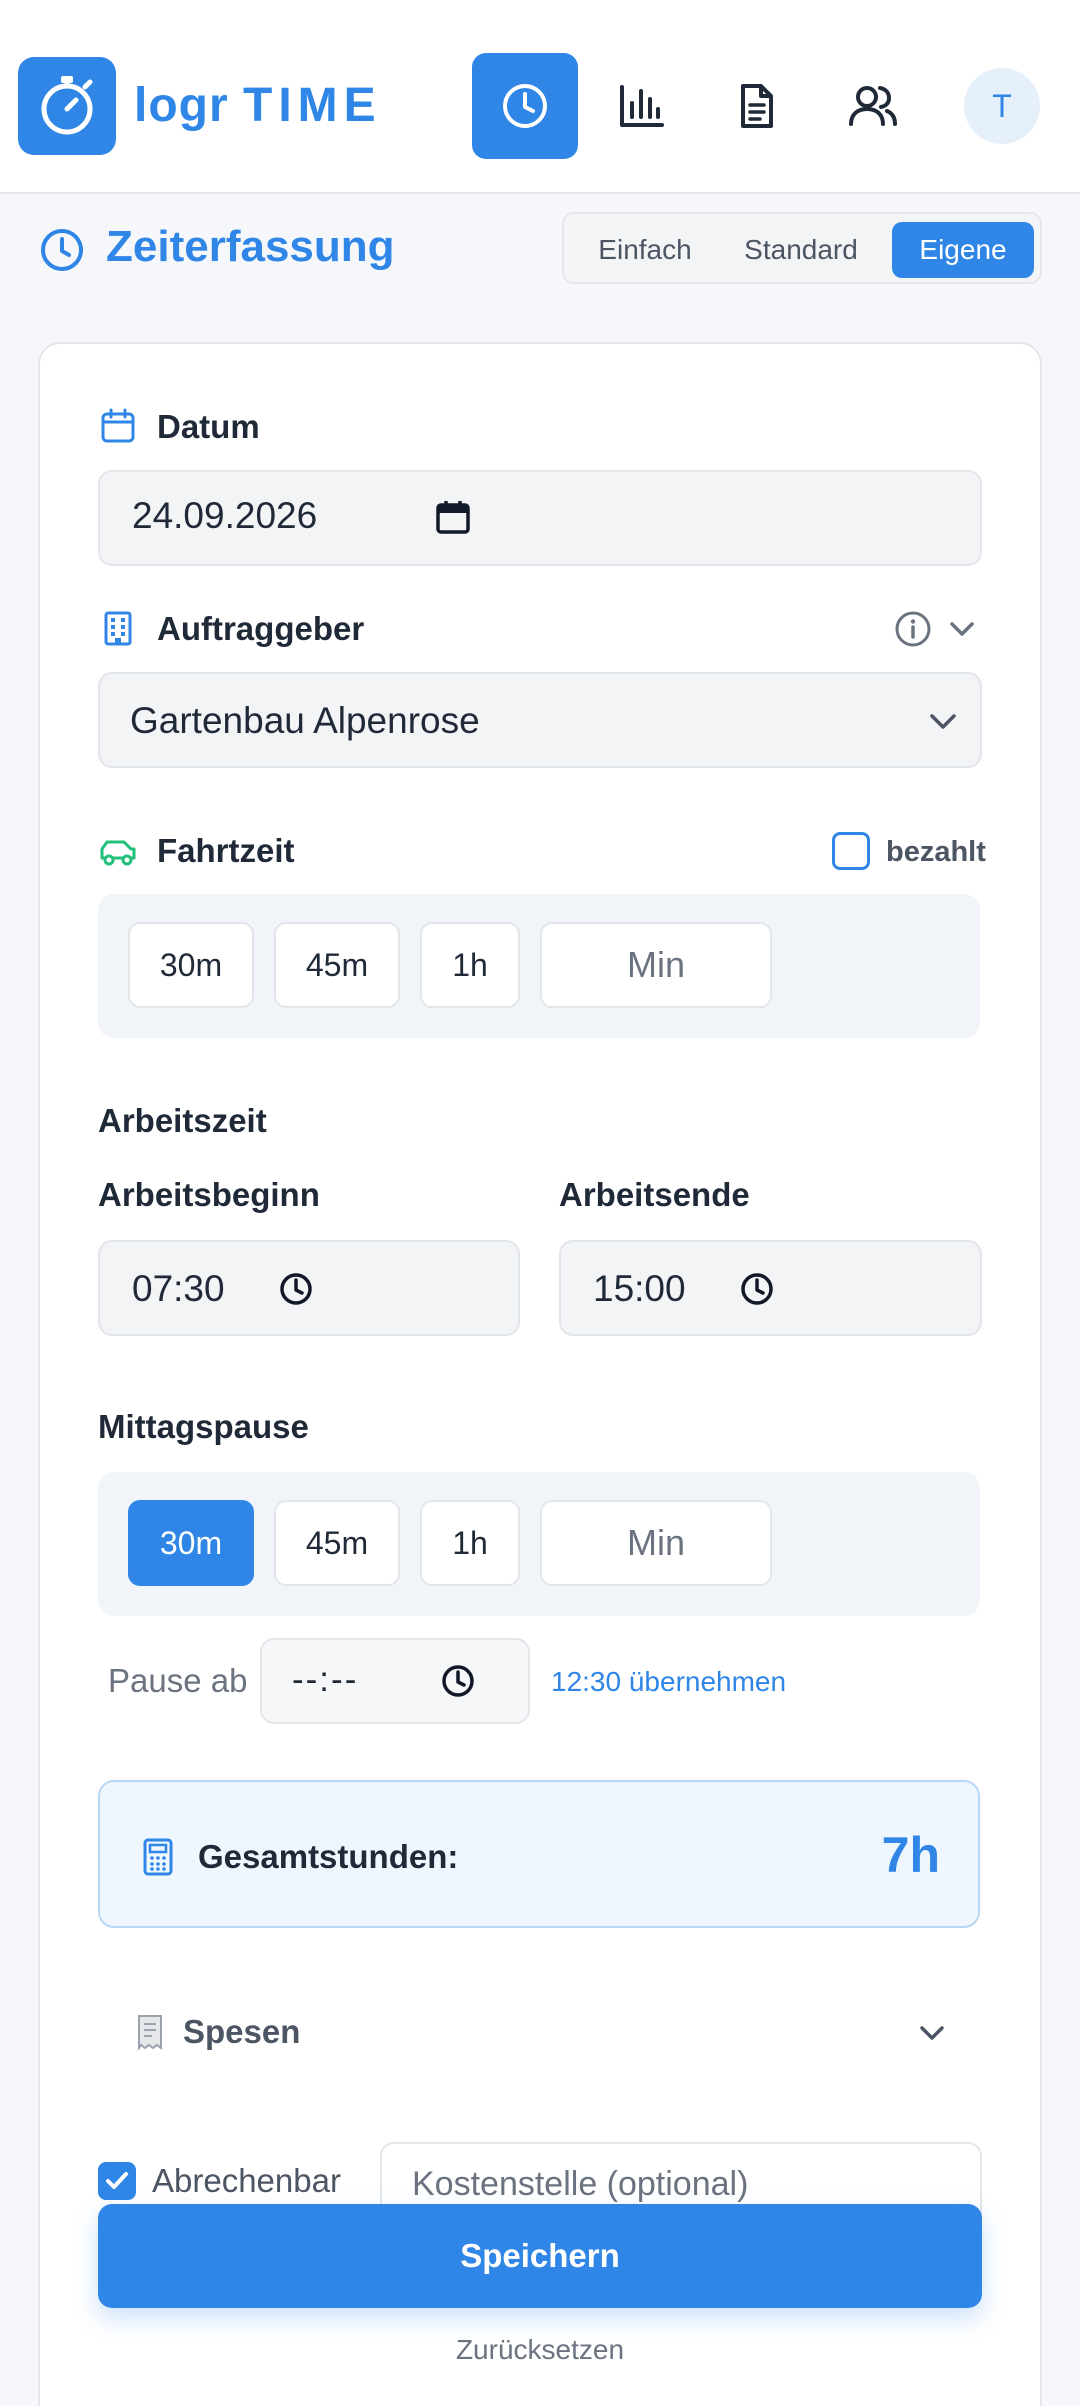 This screenshot has height=2406, width=1080. What do you see at coordinates (656, 965) in the screenshot?
I see `travel-custom-minutes-input: Min` at bounding box center [656, 965].